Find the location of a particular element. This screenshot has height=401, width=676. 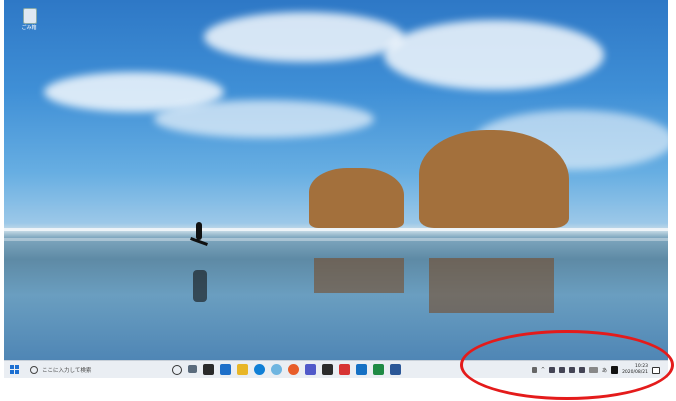

rock-left is located at coordinates (356, 198).